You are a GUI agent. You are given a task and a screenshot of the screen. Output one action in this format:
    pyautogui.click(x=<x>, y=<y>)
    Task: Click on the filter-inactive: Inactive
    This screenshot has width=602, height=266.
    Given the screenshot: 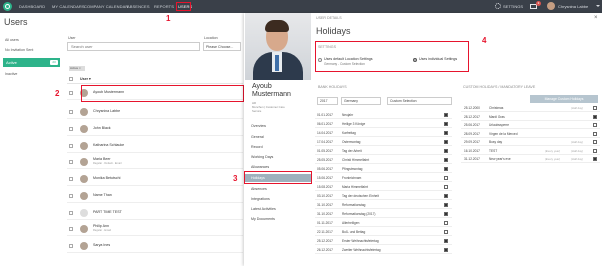 What is the action you would take?
    pyautogui.click(x=11, y=74)
    